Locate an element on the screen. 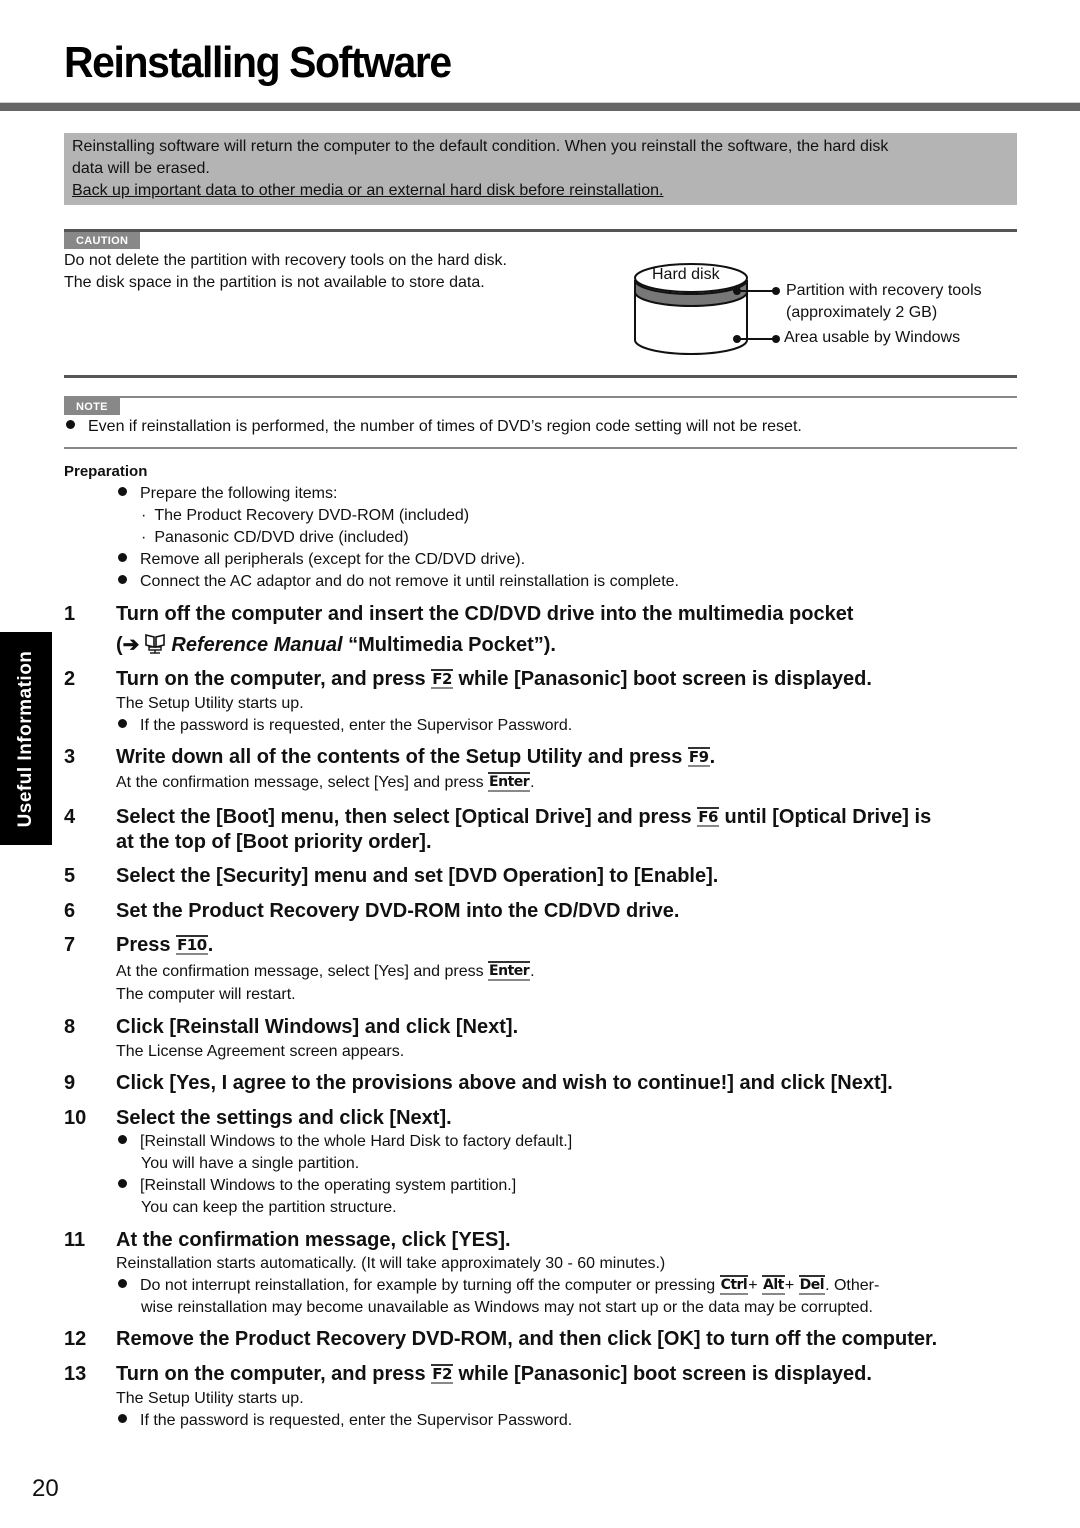 The image size is (1080, 1528). step-7-note-2: The computer will restart. is located at coordinates (206, 994).